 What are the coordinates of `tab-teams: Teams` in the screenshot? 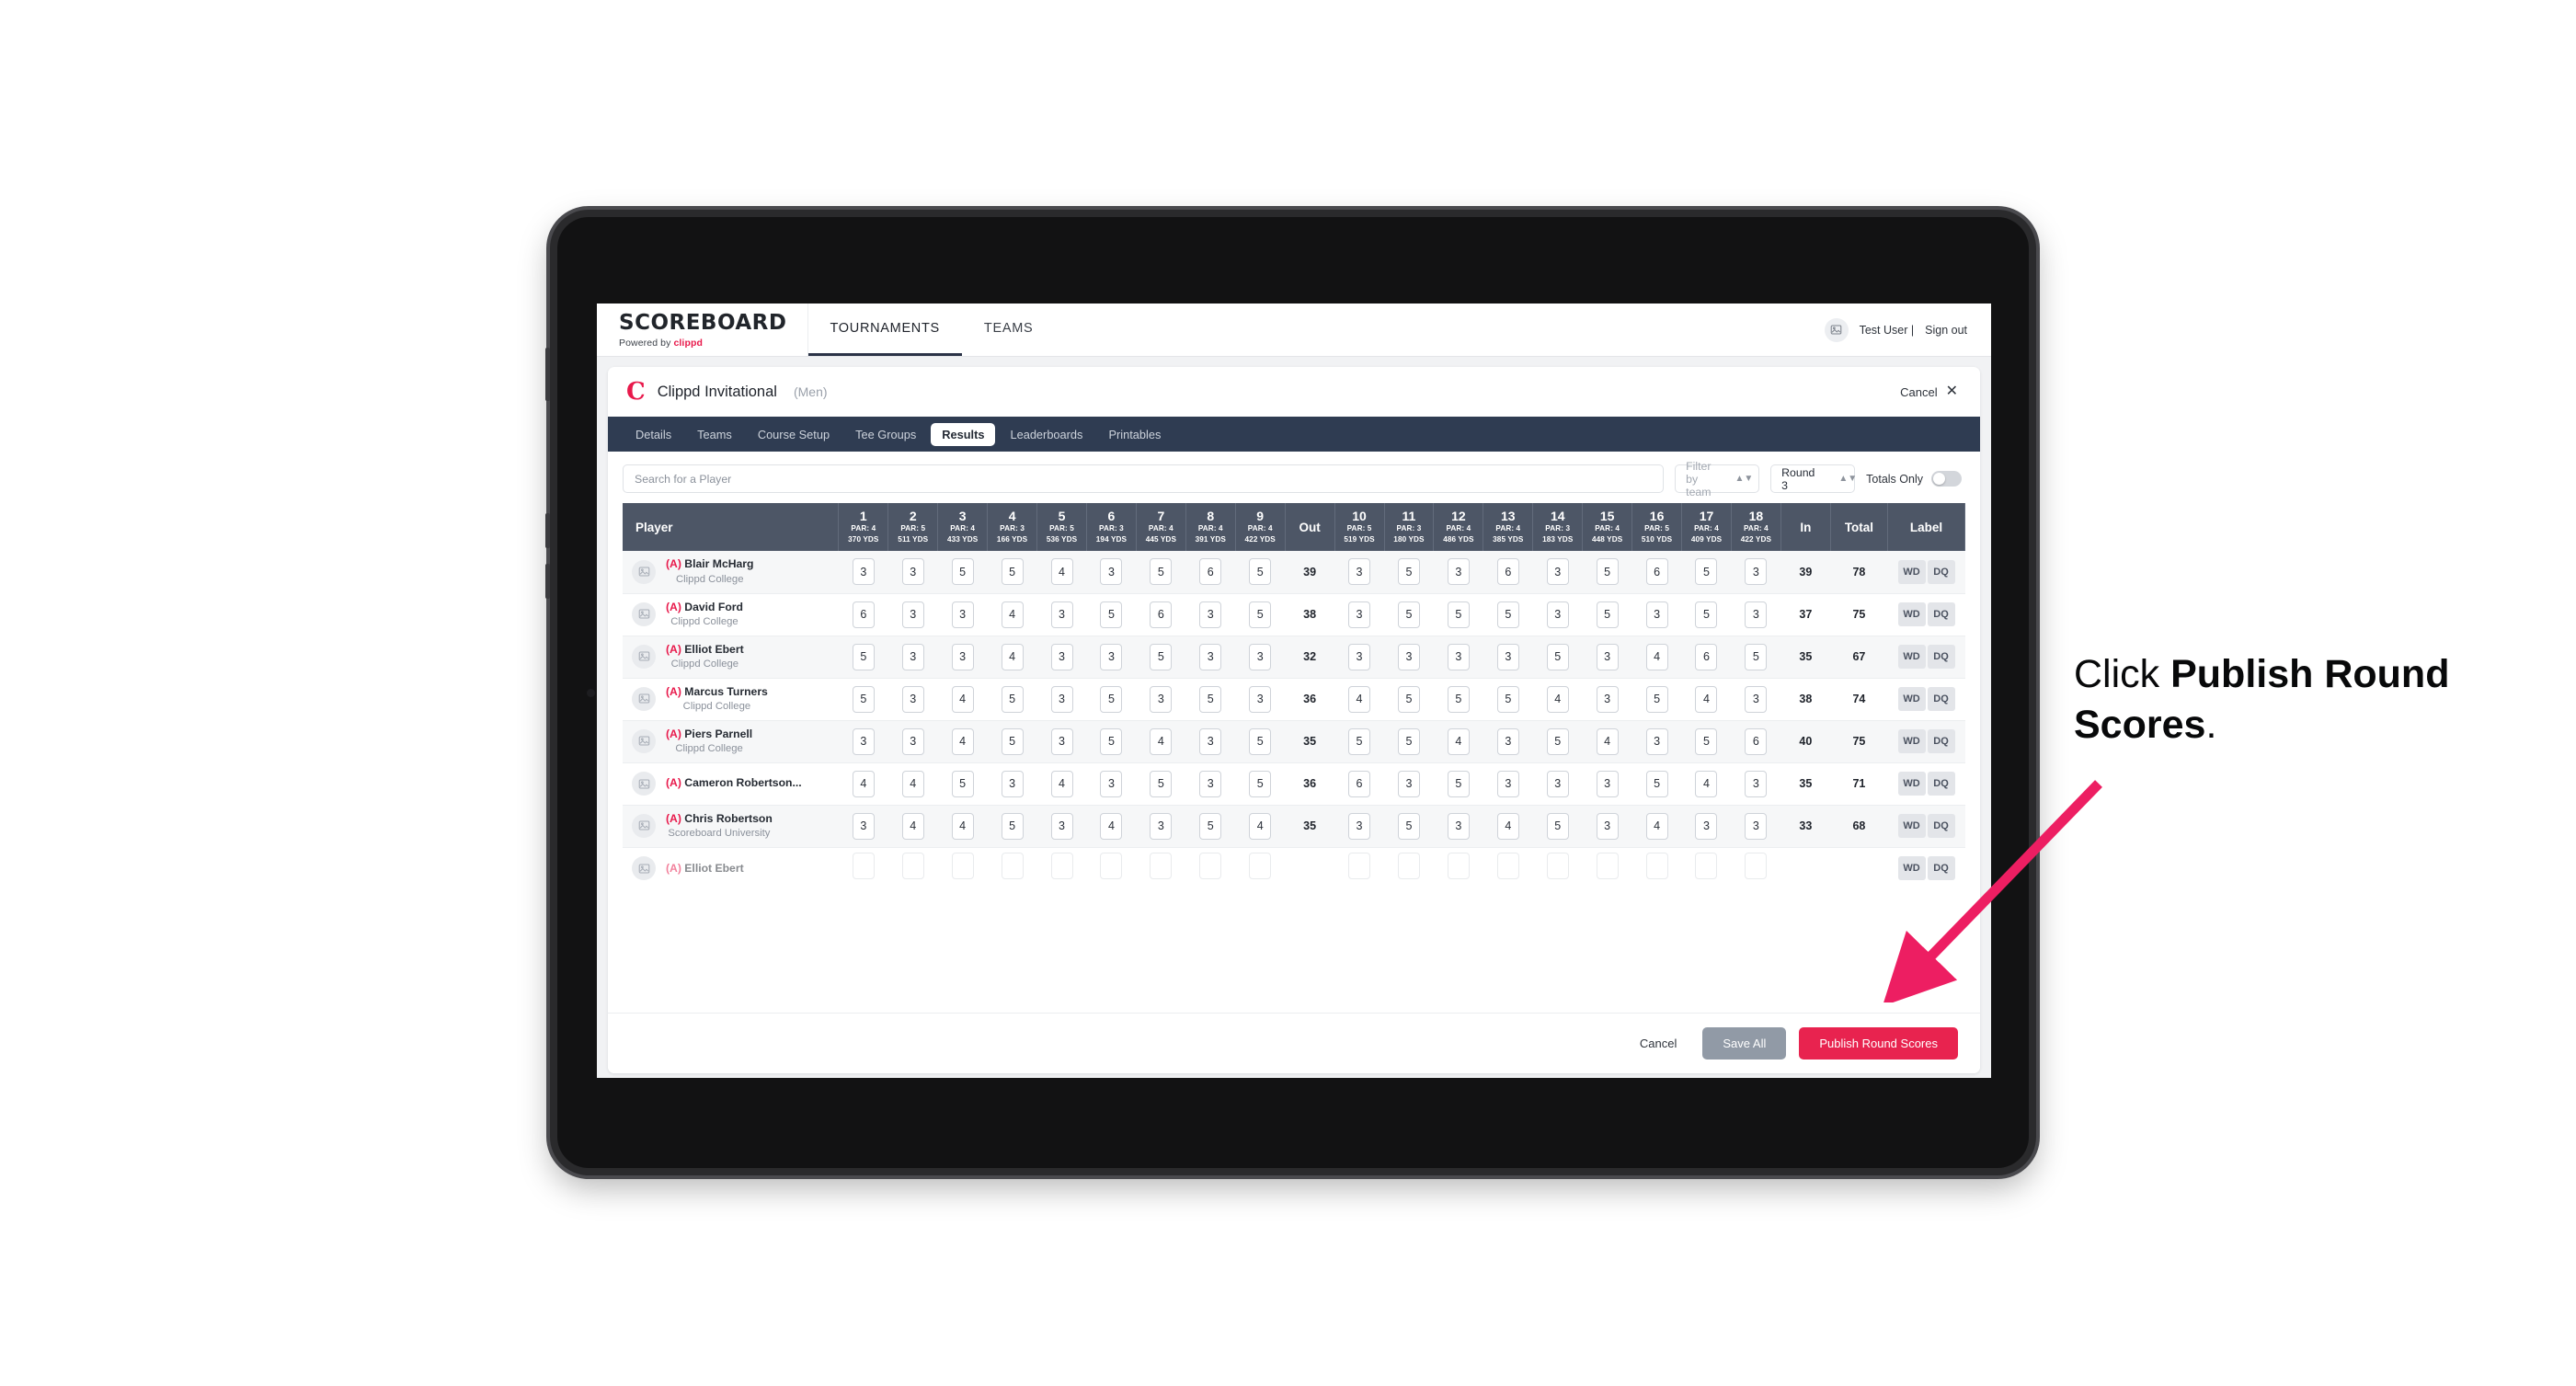 It's located at (715, 434).